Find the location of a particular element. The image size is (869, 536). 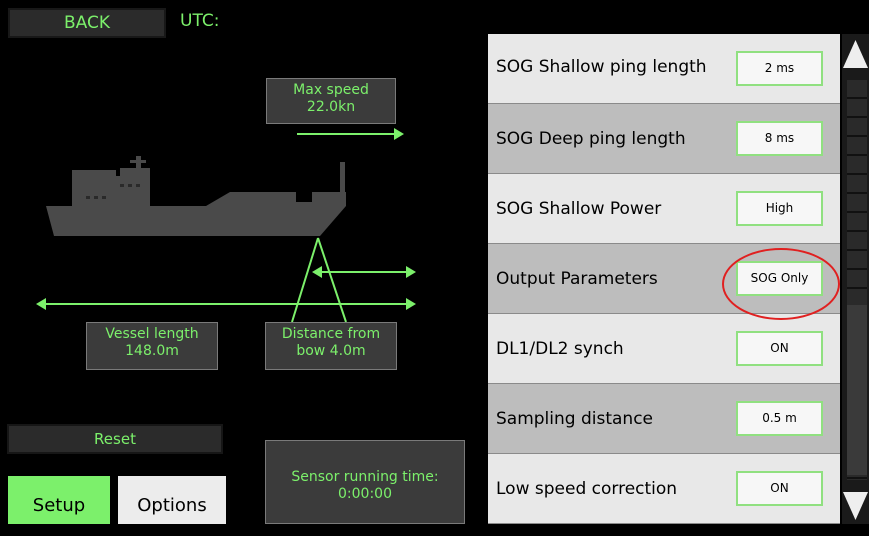

setting-row-dl1-dl2-synch: DL1/DL2 synch ON is located at coordinates (664, 349).